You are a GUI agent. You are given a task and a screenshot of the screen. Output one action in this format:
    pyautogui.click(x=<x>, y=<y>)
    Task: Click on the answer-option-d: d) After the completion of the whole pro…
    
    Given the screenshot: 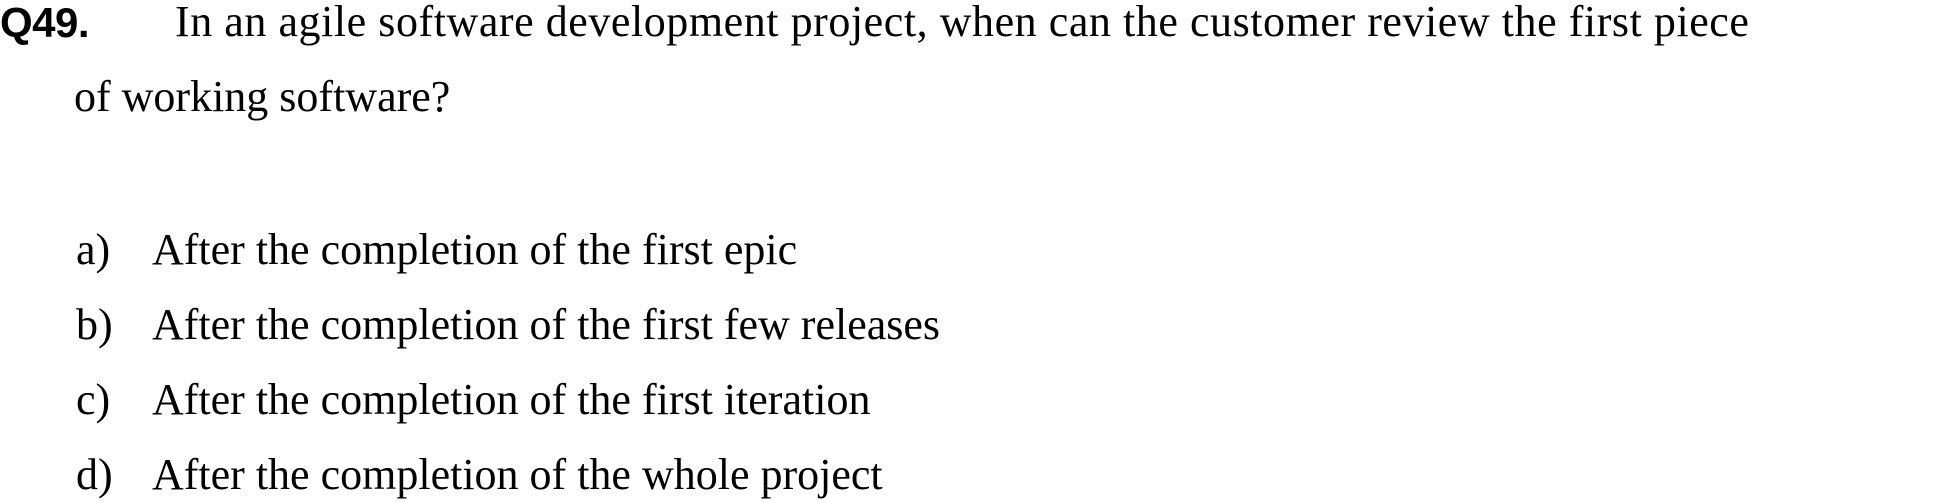 What is the action you would take?
    pyautogui.click(x=600, y=475)
    